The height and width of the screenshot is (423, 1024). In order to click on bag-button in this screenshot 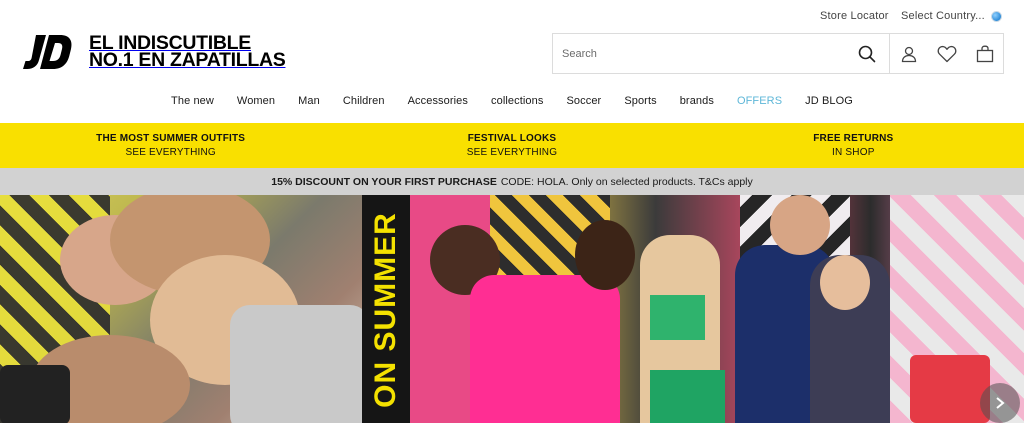, I will do `click(985, 53)`.